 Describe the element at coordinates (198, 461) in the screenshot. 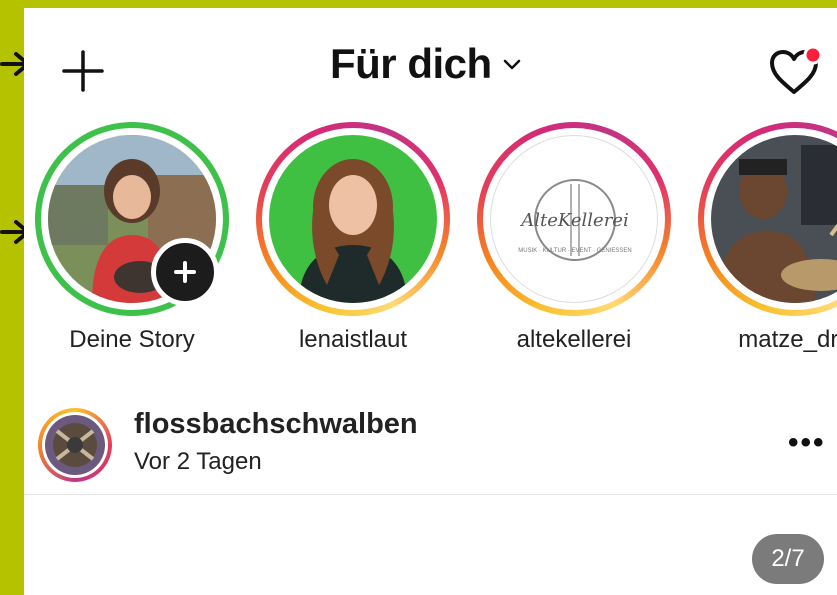

I see `post-timestamp: Vor 2 Tagen` at that location.